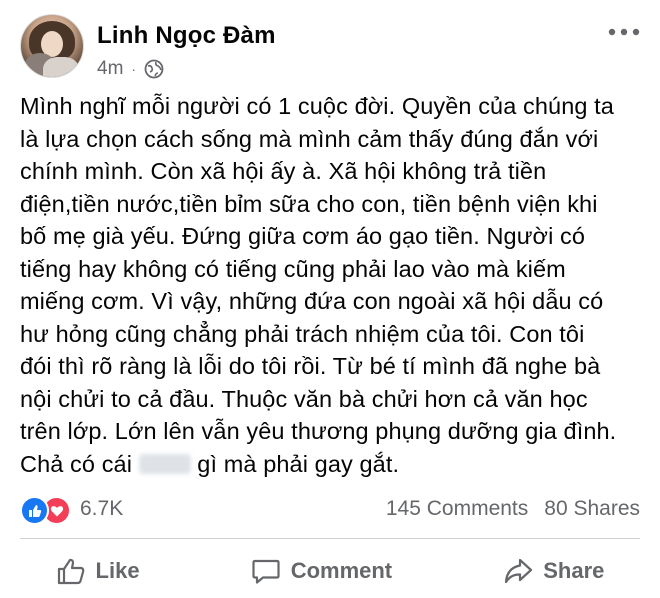 This screenshot has height=598, width=660. I want to click on post-stats: 145 Comments 80 Shares, so click(513, 509).